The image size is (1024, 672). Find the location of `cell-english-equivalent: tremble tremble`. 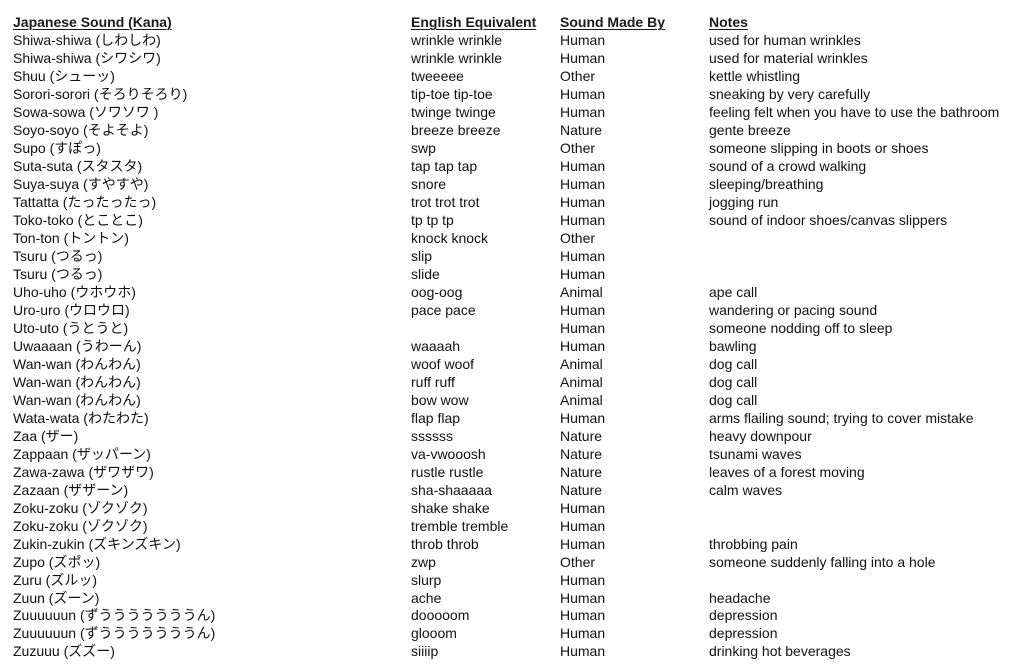

cell-english-equivalent: tremble tremble is located at coordinates (460, 525).